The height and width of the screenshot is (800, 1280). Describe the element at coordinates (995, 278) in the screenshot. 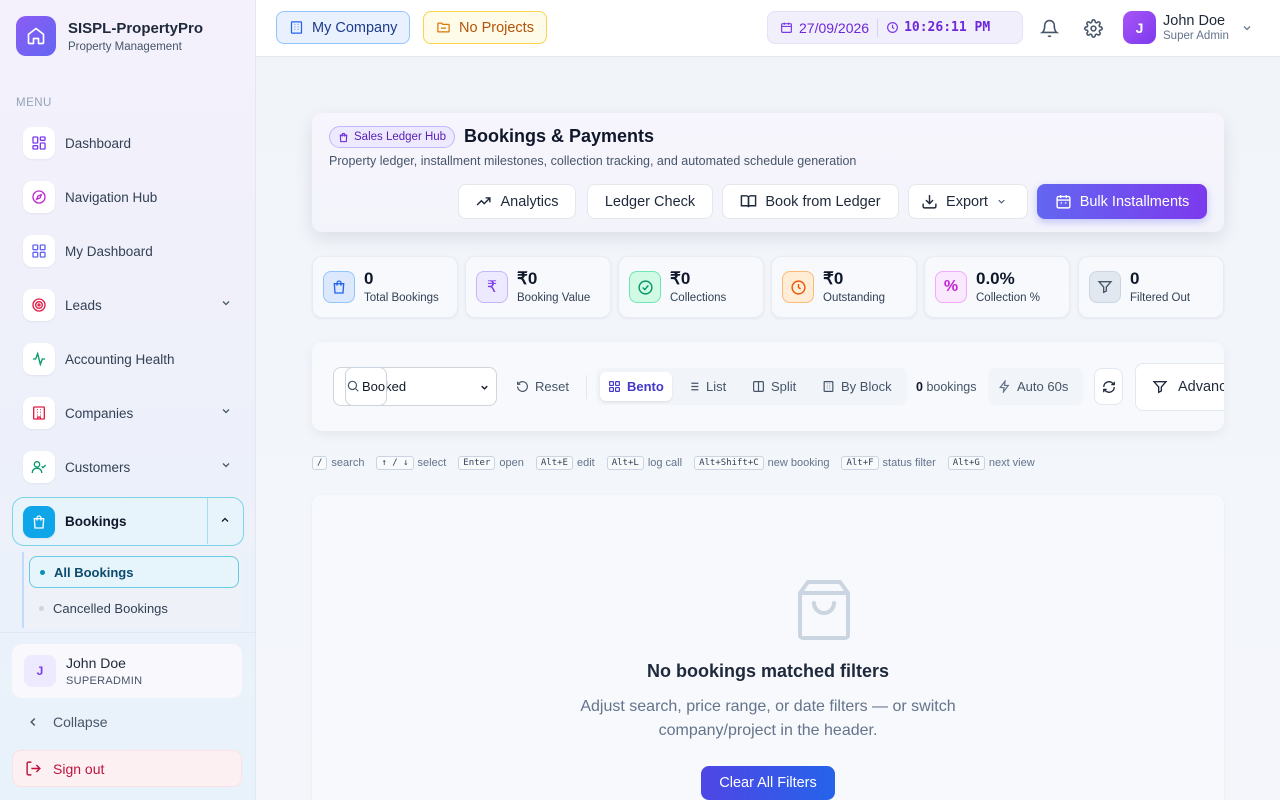

I see `stat-value: 0.0%` at that location.